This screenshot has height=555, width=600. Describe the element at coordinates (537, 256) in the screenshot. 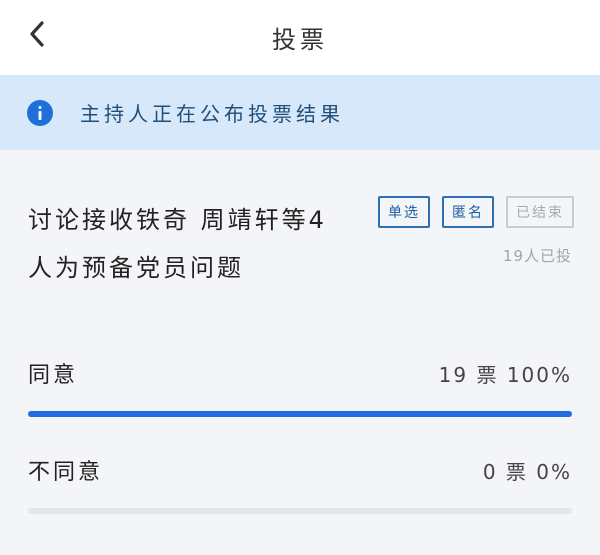

I see `voted-count: 19人已投` at that location.